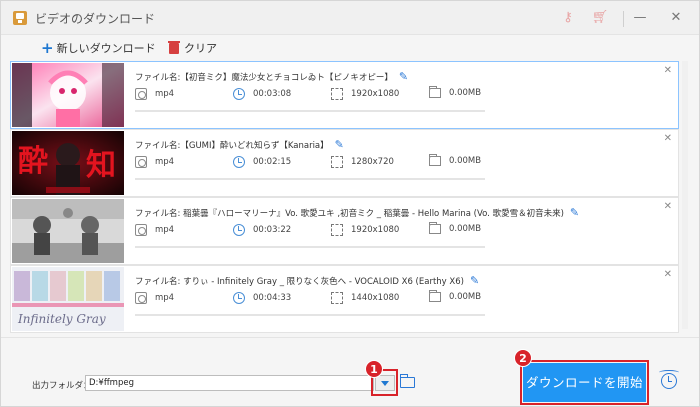  What do you see at coordinates (600, 18) in the screenshot?
I see `cart-icon: 🛒︎` at bounding box center [600, 18].